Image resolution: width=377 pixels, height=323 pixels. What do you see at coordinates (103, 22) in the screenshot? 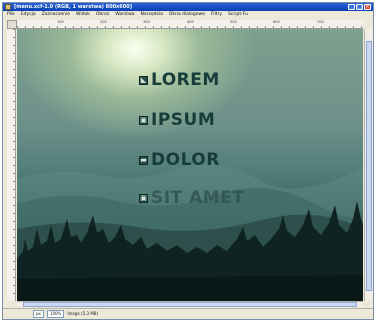
I see `ruler-tick-label: 200` at bounding box center [103, 22].